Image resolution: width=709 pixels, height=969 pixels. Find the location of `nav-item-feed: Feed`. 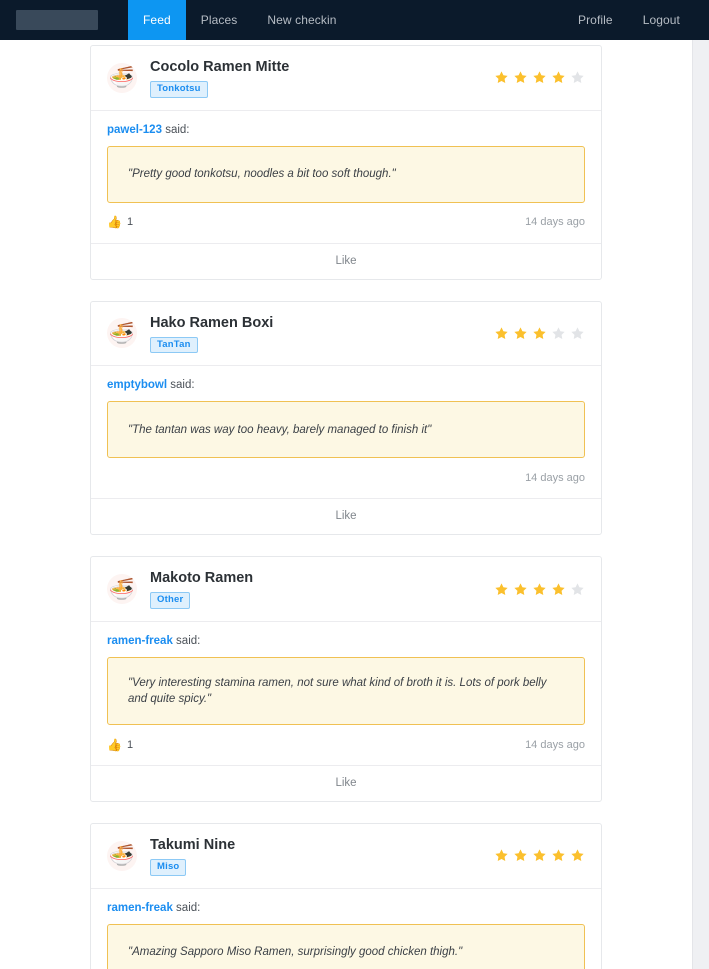

nav-item-feed: Feed is located at coordinates (157, 20).